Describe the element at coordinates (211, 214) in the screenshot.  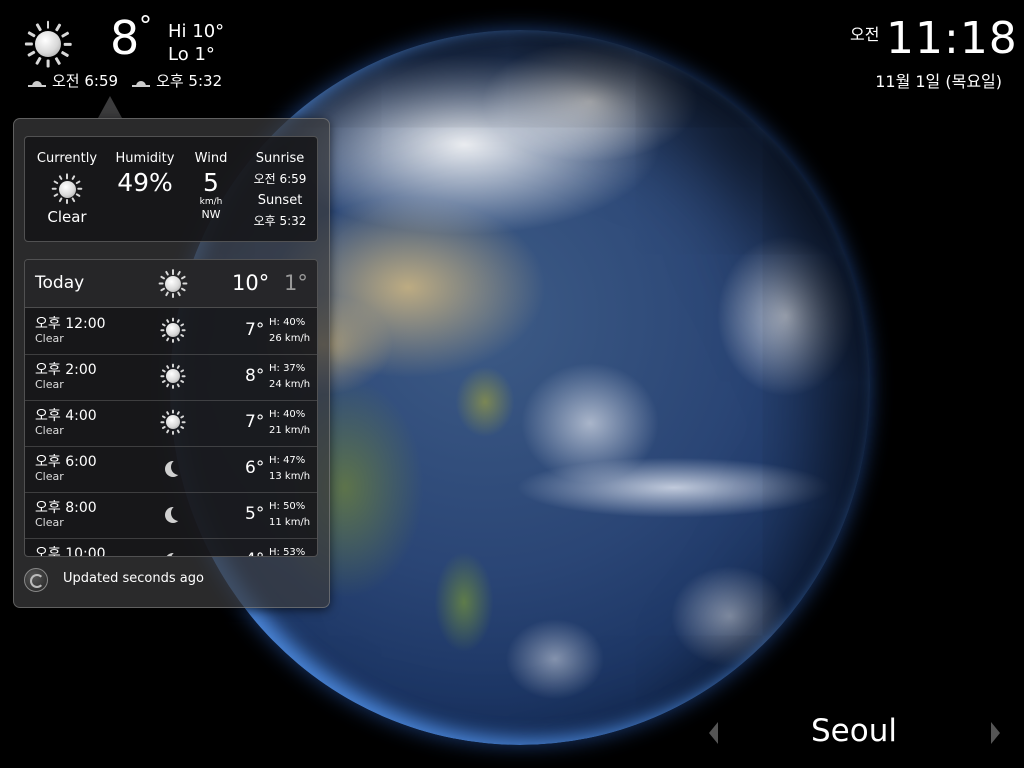
I see `wind-direction: NW` at that location.